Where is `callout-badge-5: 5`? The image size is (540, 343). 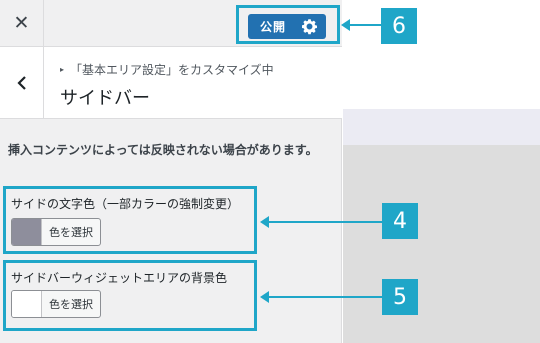
callout-badge-5: 5 is located at coordinates (400, 297).